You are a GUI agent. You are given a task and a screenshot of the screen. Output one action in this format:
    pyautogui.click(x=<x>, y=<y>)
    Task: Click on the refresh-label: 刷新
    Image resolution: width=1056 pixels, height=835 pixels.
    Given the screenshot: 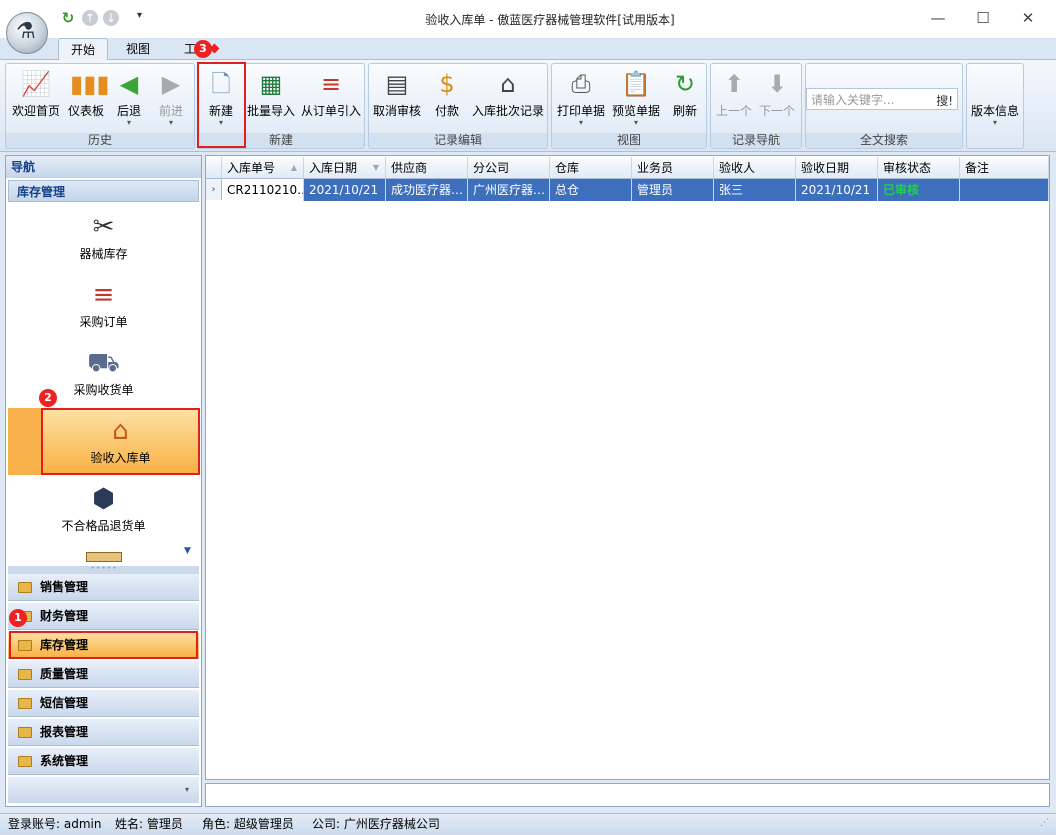 What is the action you would take?
    pyautogui.click(x=684, y=111)
    